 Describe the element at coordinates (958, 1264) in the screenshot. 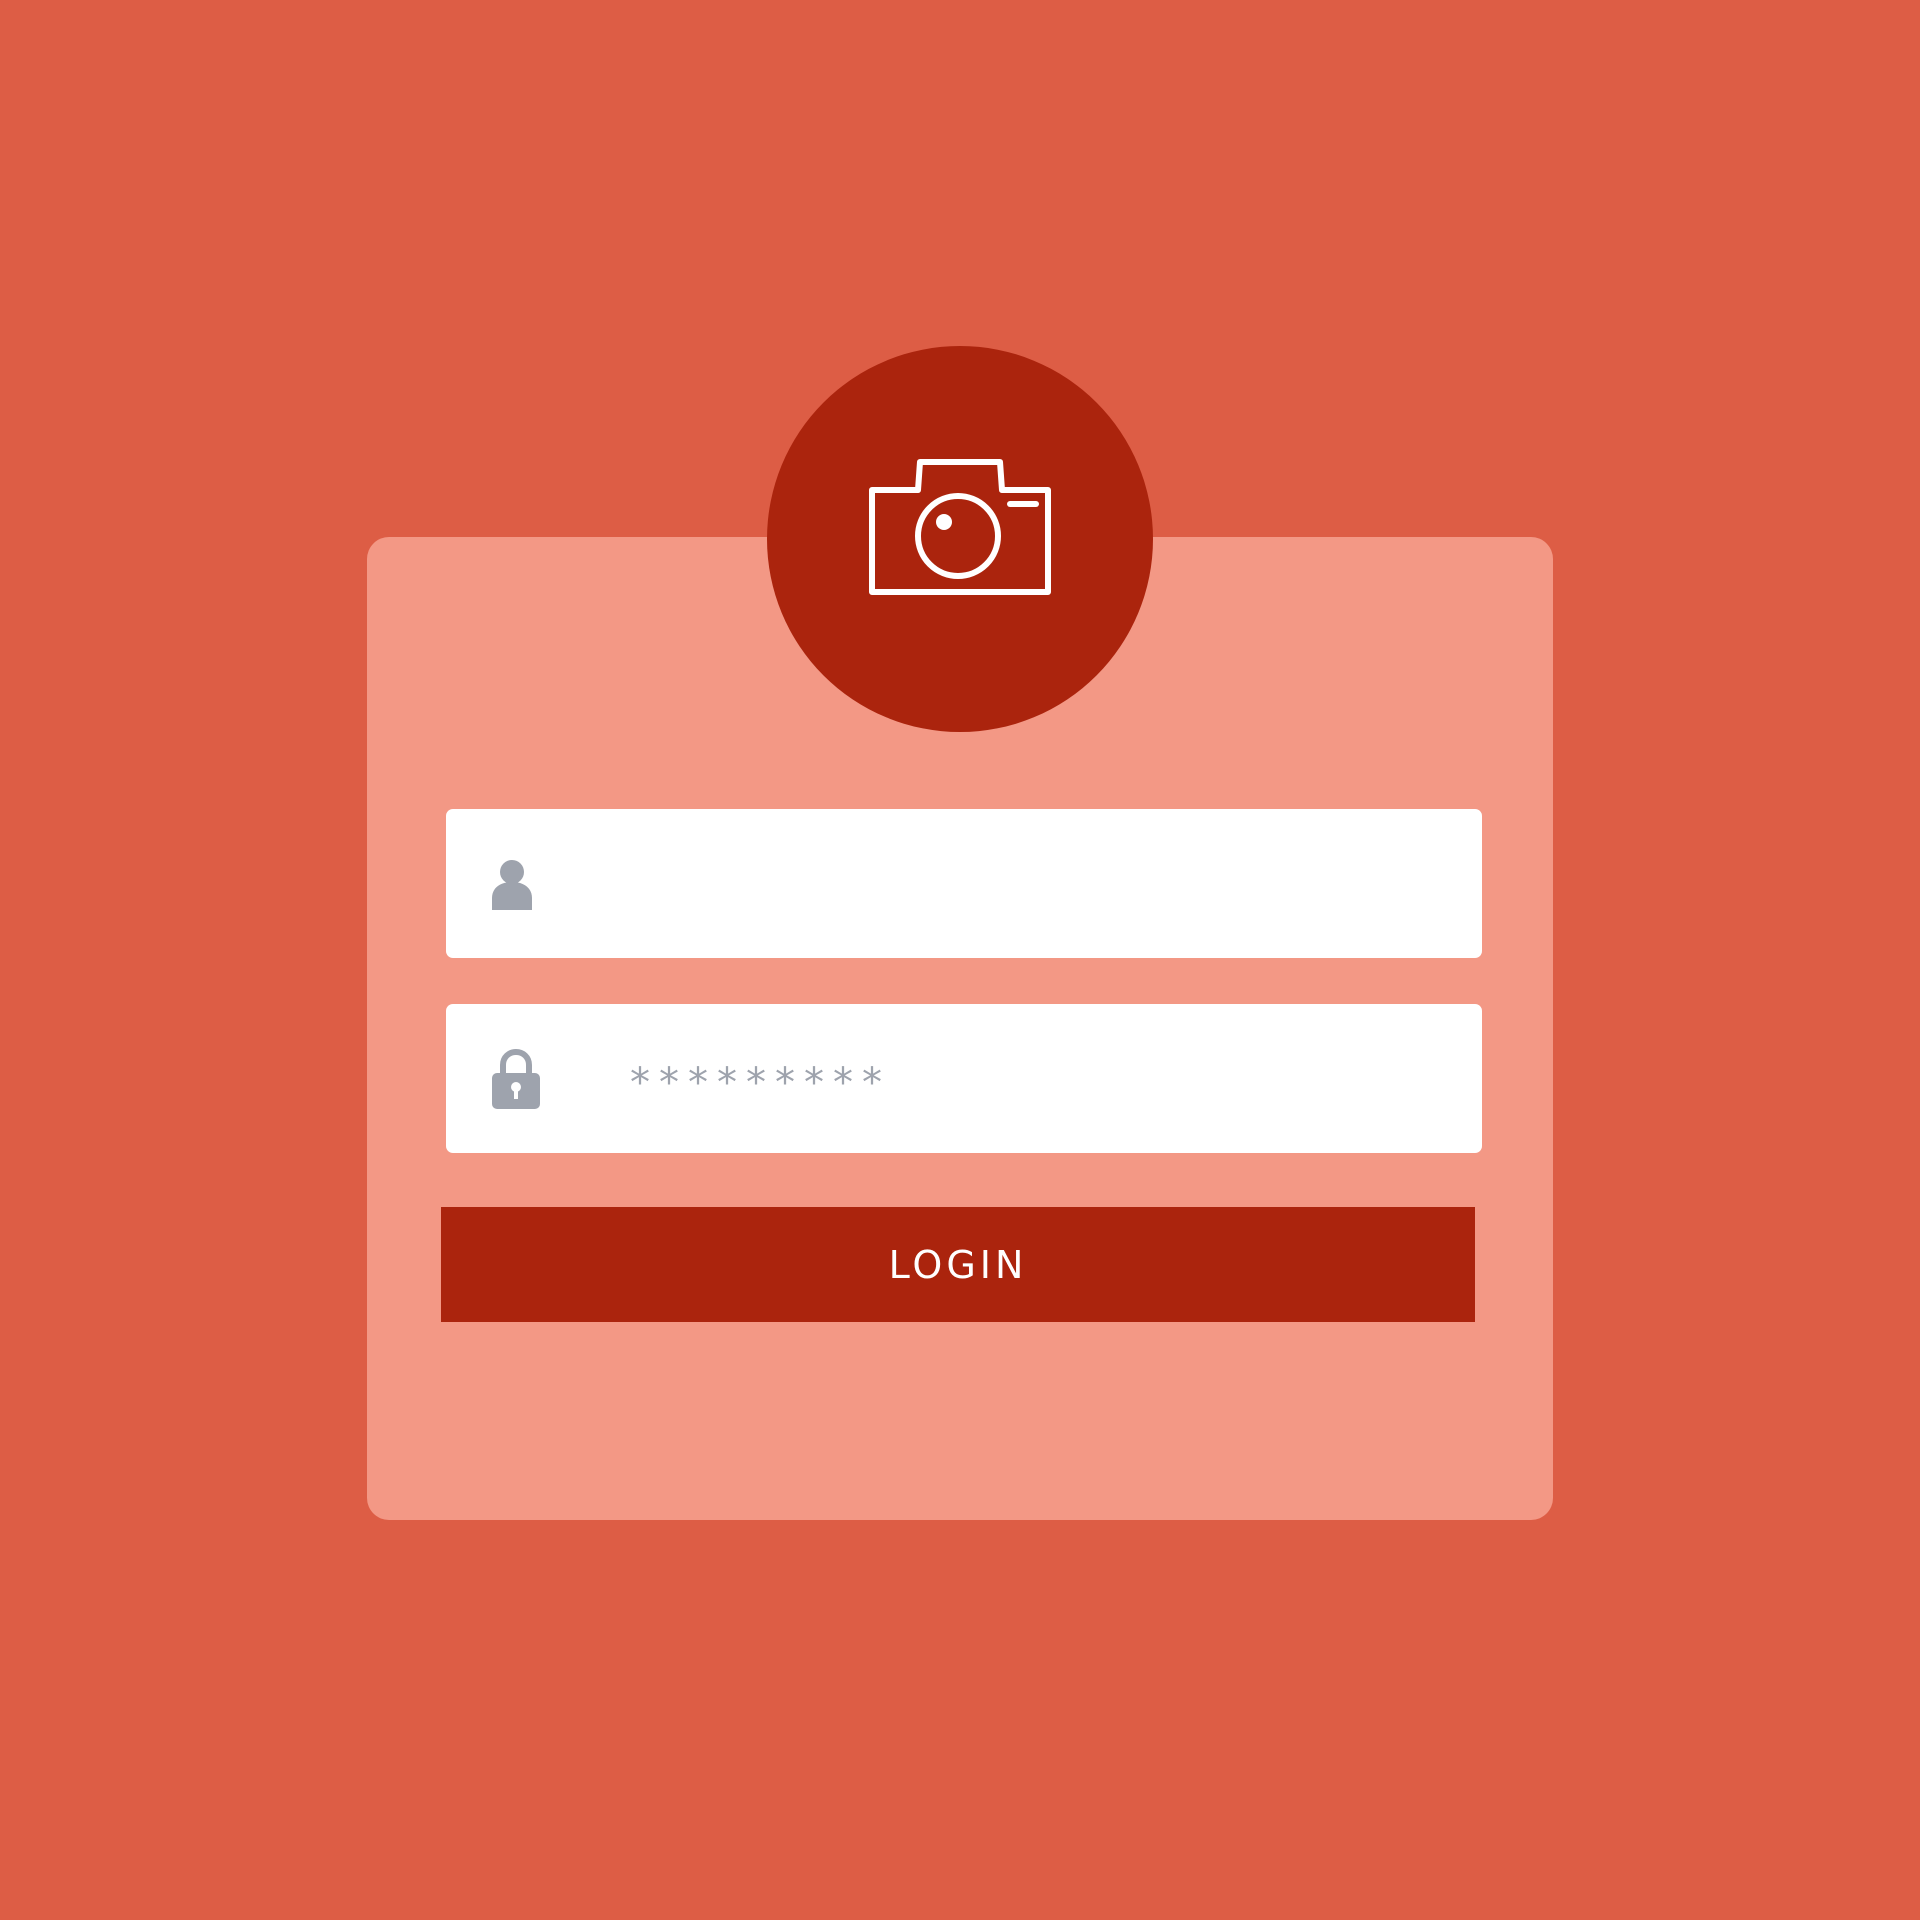

I see `login-button: LOGIN` at that location.